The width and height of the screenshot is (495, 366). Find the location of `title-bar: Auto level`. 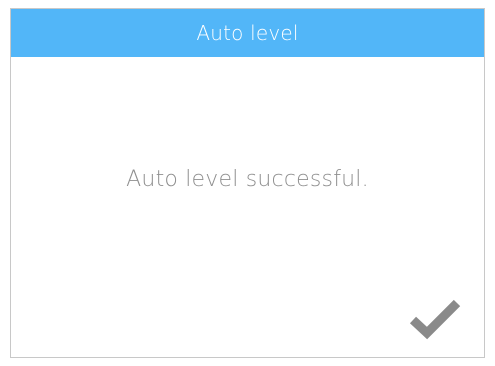

title-bar: Auto level is located at coordinates (247, 33).